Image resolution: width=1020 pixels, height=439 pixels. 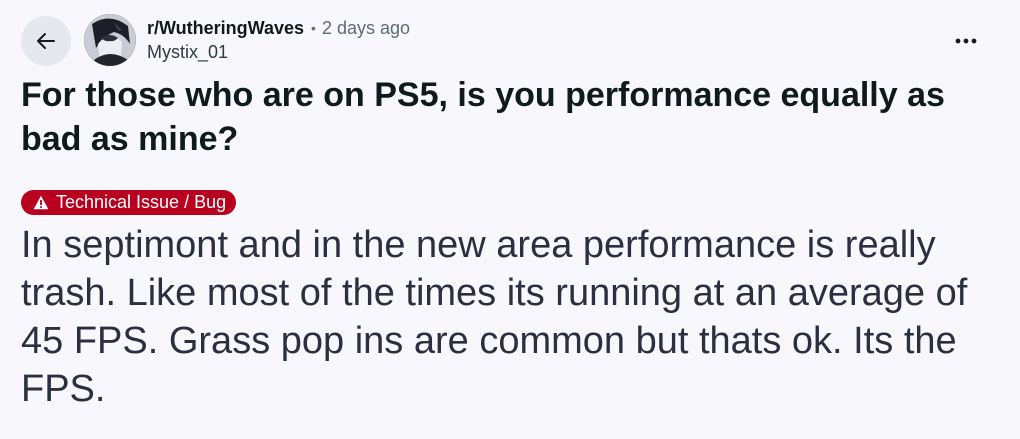 I want to click on more-options-button, so click(x=966, y=41).